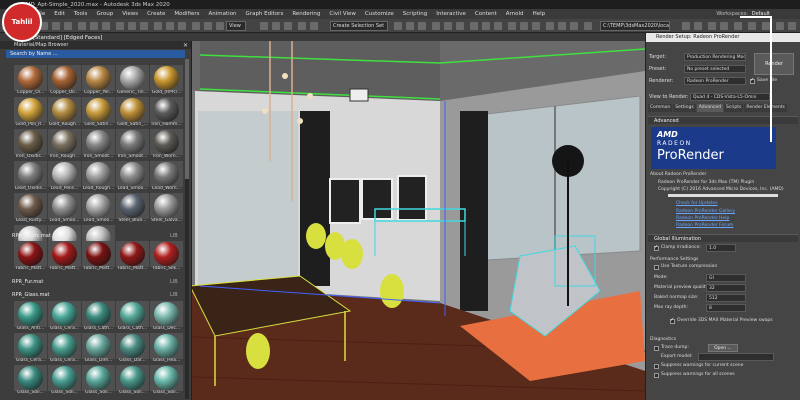 Image resolution: width=800 pixels, height=400 pixels. What do you see at coordinates (726, 308) in the screenshot?
I see `maxray-input: 8` at bounding box center [726, 308].